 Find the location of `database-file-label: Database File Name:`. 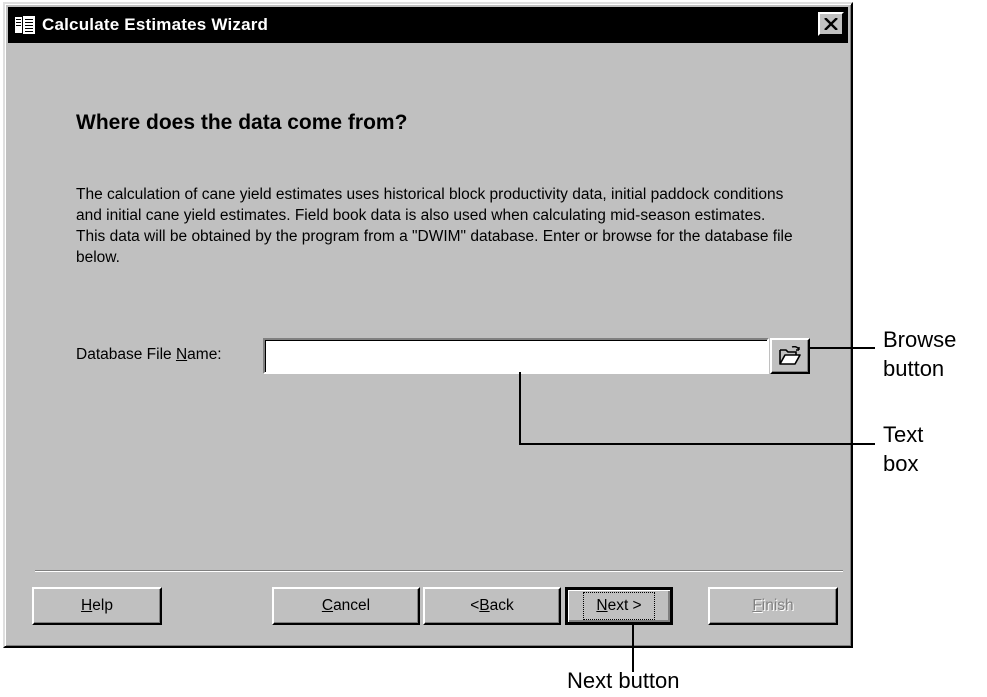

database-file-label: Database File Name: is located at coordinates (149, 354).